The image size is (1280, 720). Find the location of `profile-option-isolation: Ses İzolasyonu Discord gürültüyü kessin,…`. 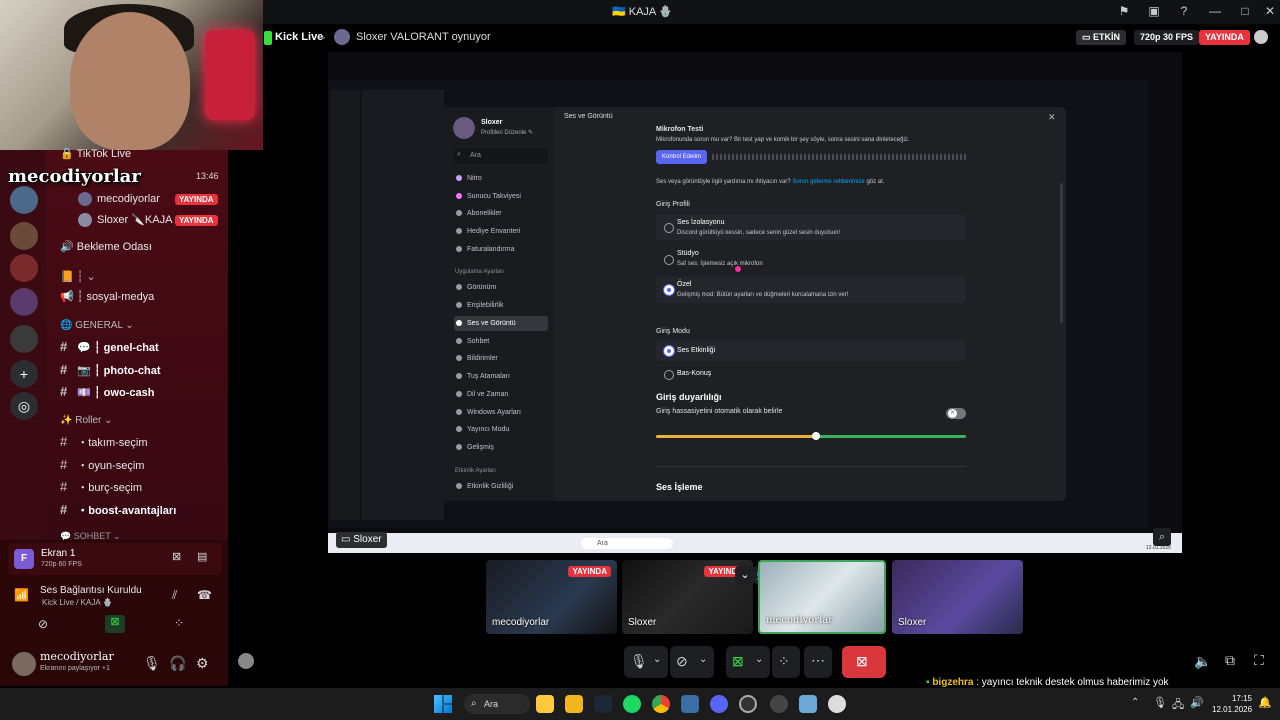

profile-option-isolation: Ses İzolasyonu Discord gürültüyü kessin,… is located at coordinates (811, 227).